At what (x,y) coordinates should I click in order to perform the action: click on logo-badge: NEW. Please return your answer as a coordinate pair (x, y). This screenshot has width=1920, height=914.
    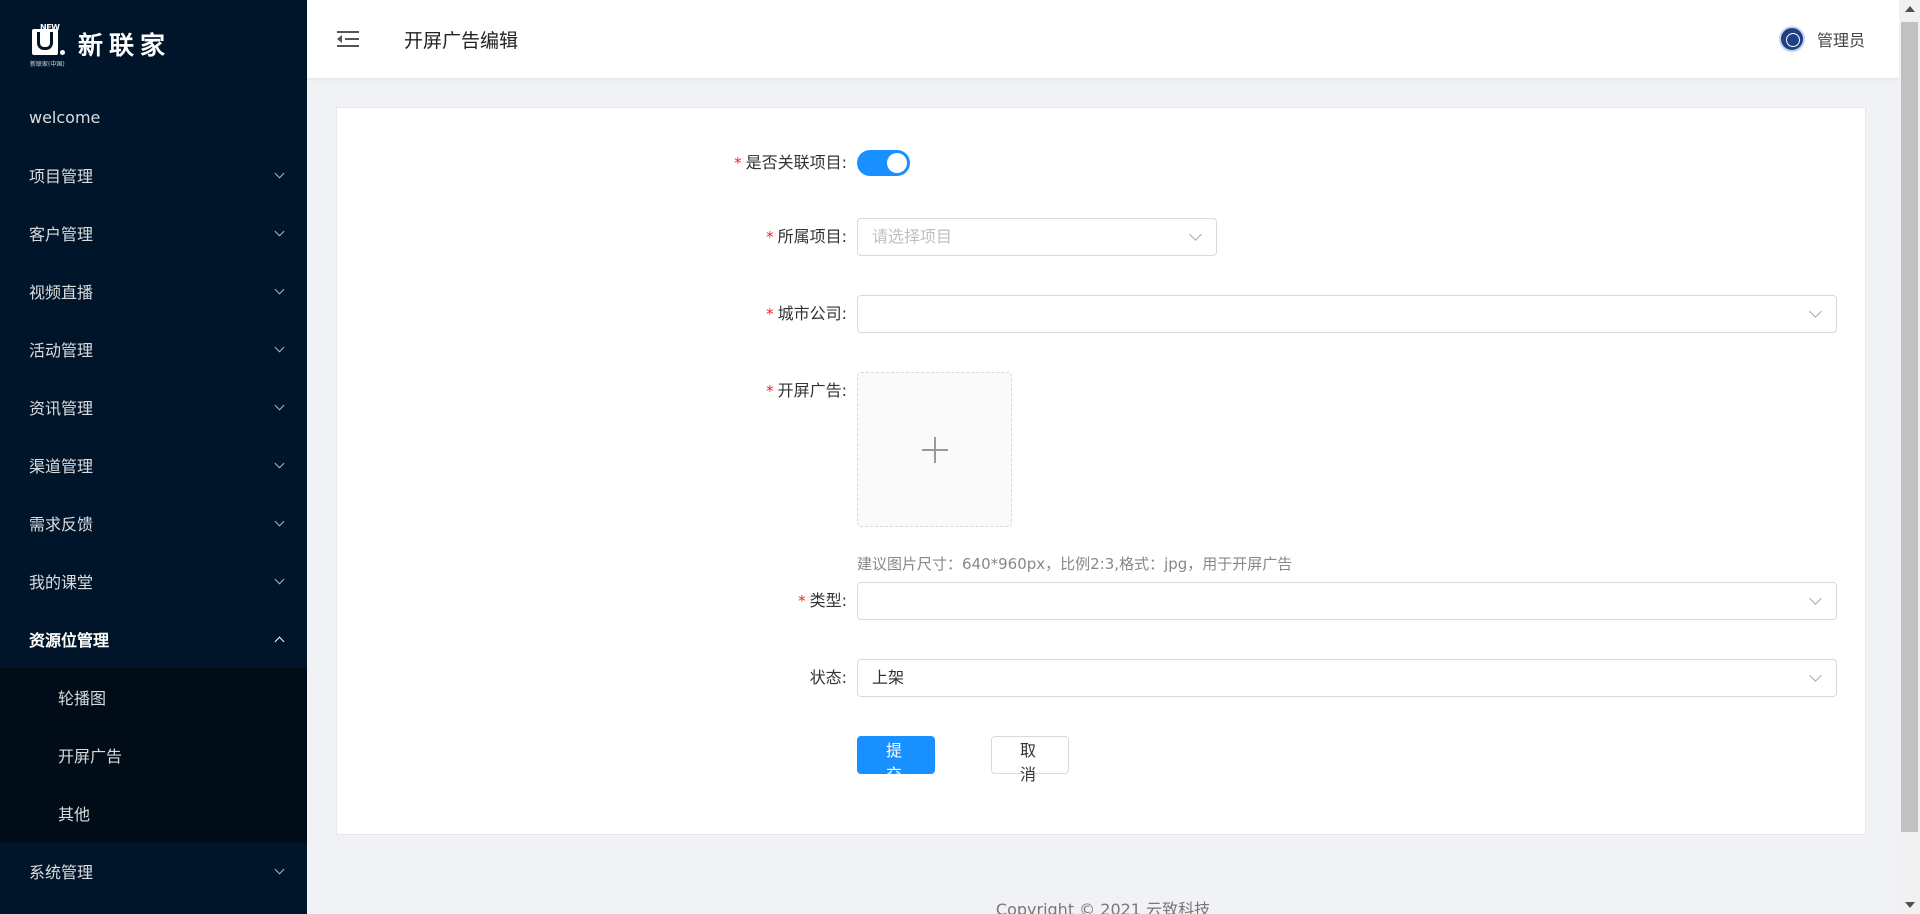
    Looking at the image, I should click on (50, 27).